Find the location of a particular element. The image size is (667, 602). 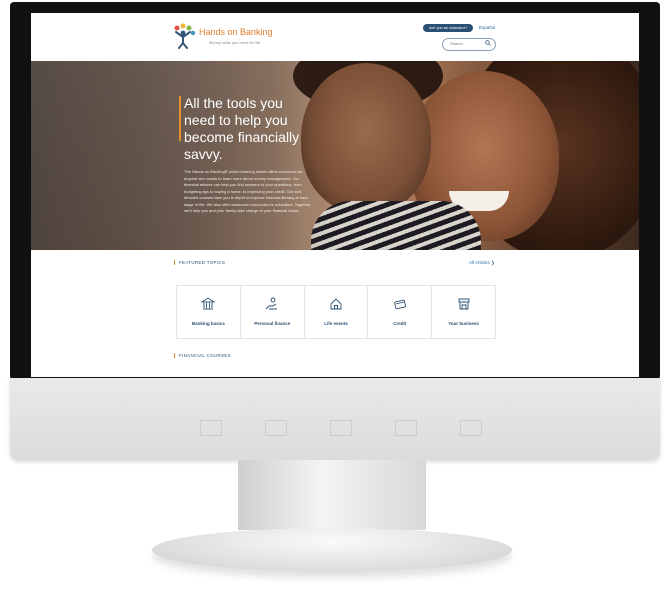

all-articles-link: All Articles ❯ is located at coordinates (482, 263).